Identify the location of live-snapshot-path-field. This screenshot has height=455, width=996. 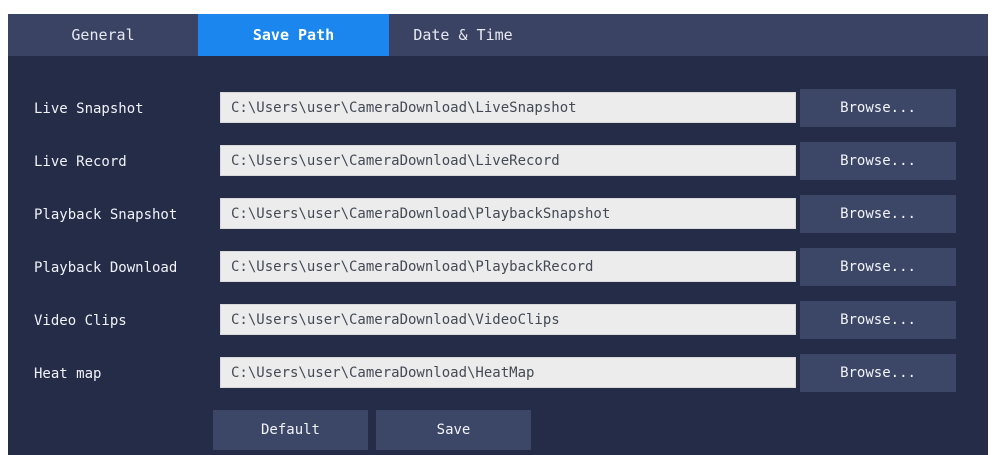
(508, 107).